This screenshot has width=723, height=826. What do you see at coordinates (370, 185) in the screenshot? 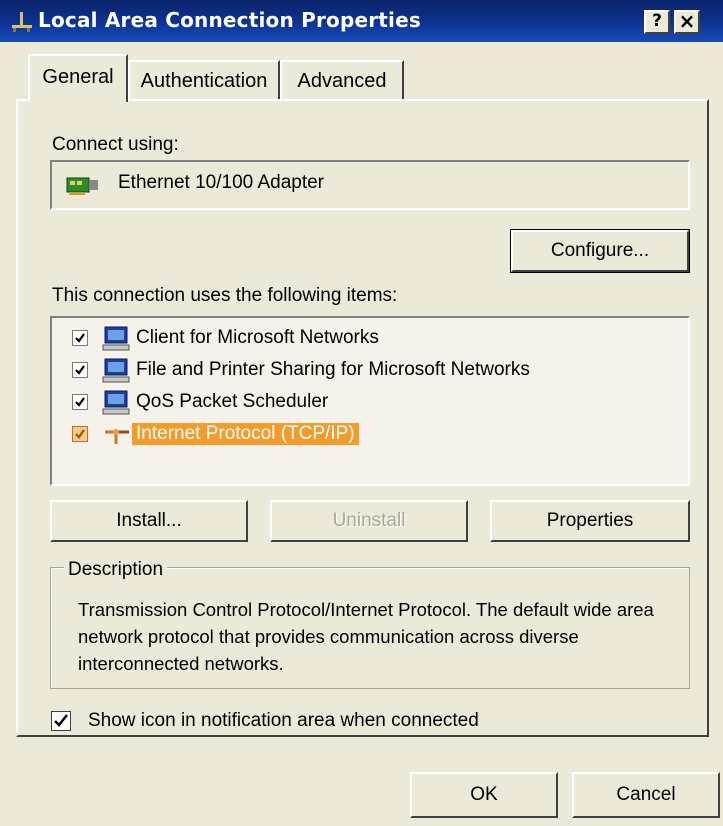
I see `adapter-box: Ethernet 10/100 Adapter` at bounding box center [370, 185].